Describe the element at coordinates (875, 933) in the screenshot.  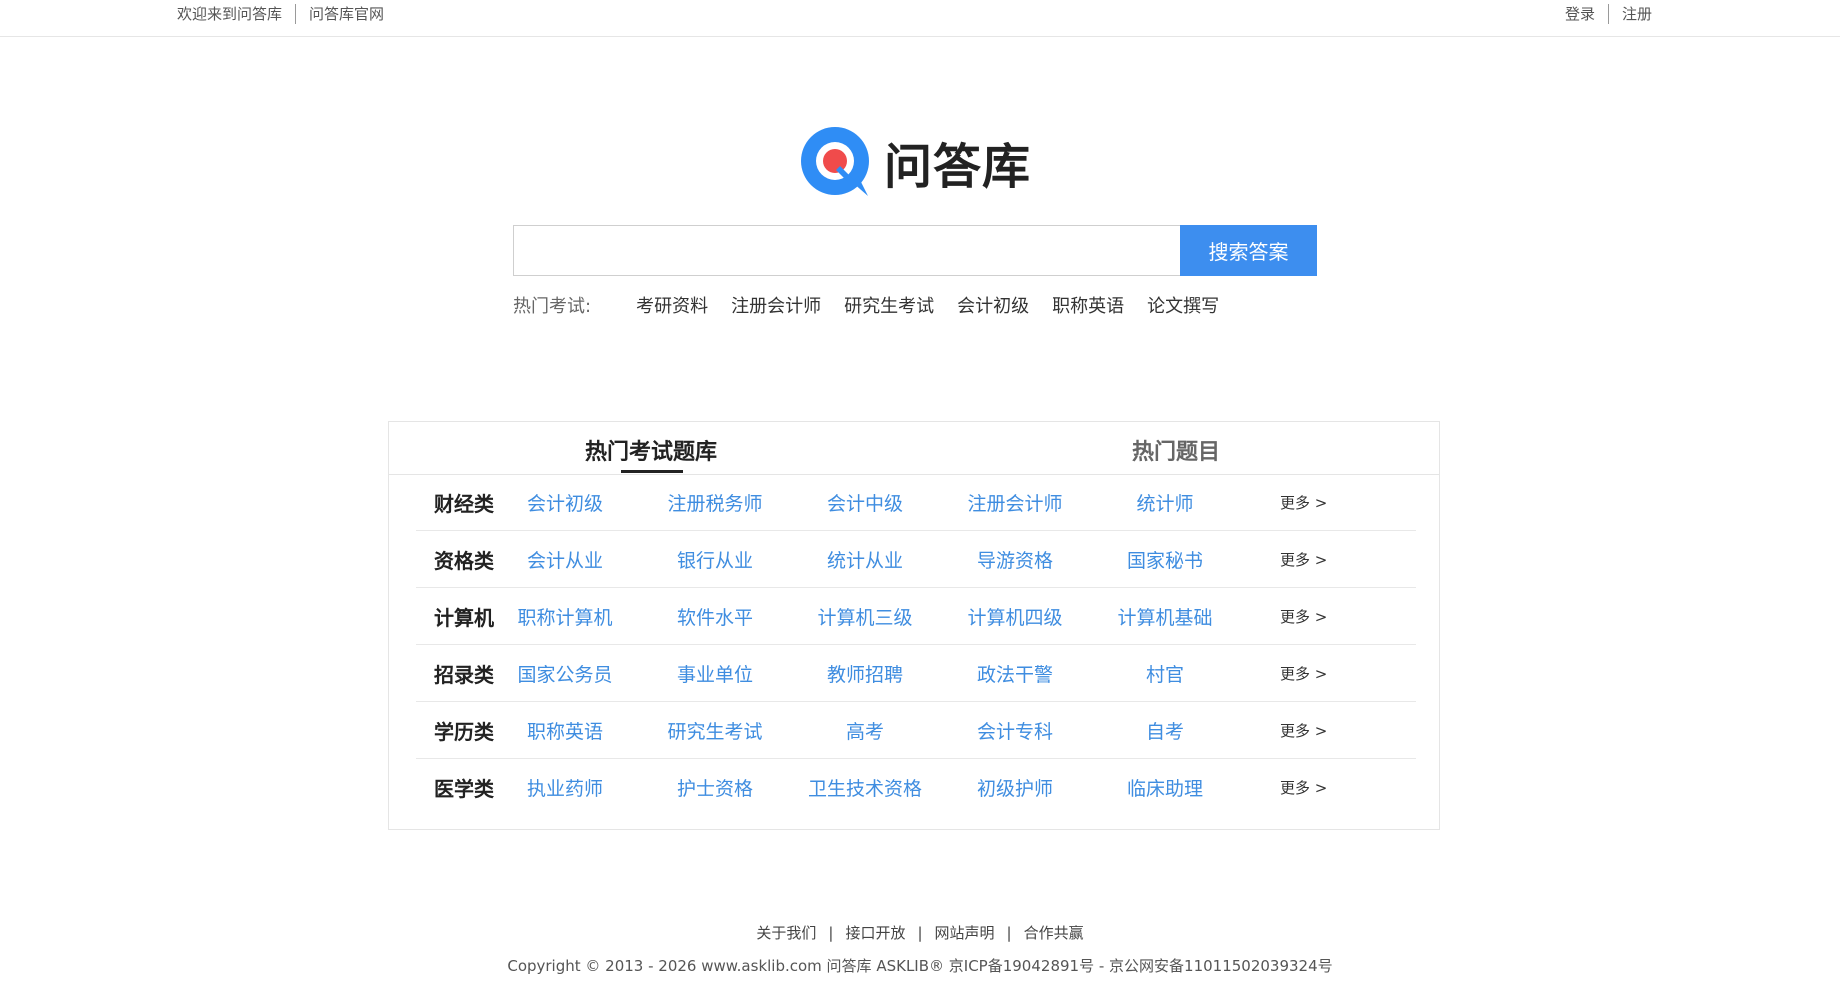
I see `footer-link-api: 接口开放` at that location.